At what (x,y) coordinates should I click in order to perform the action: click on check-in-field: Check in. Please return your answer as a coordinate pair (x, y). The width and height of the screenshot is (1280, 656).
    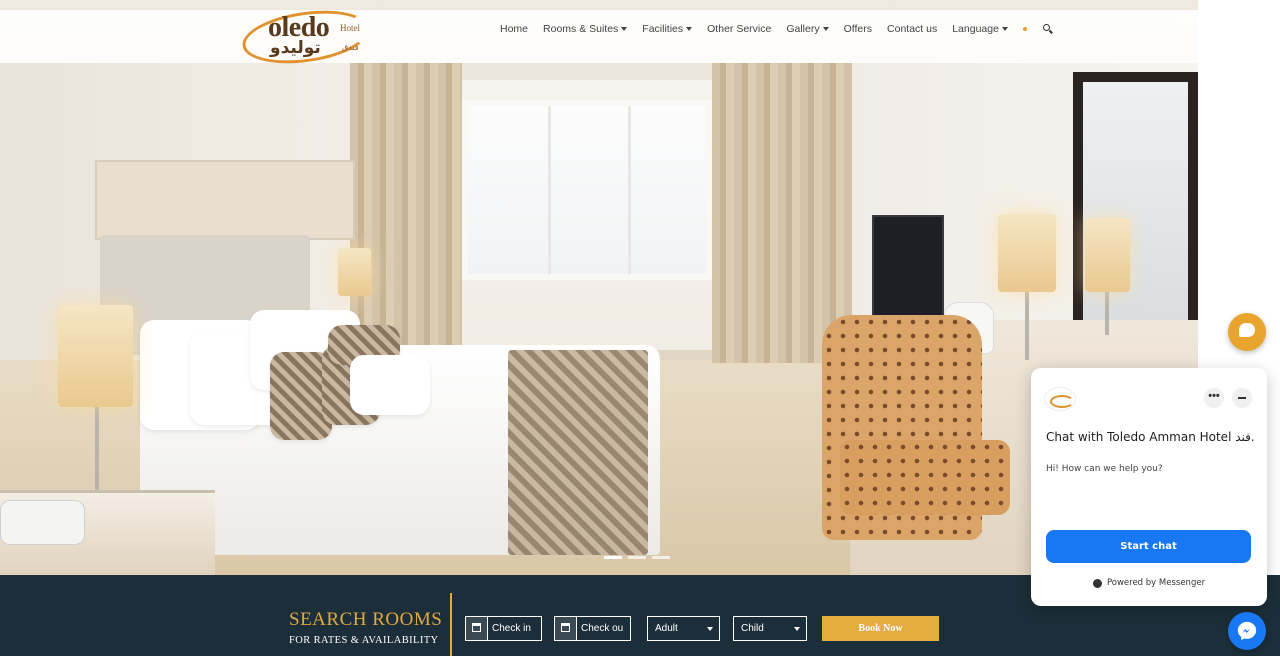
    Looking at the image, I should click on (503, 628).